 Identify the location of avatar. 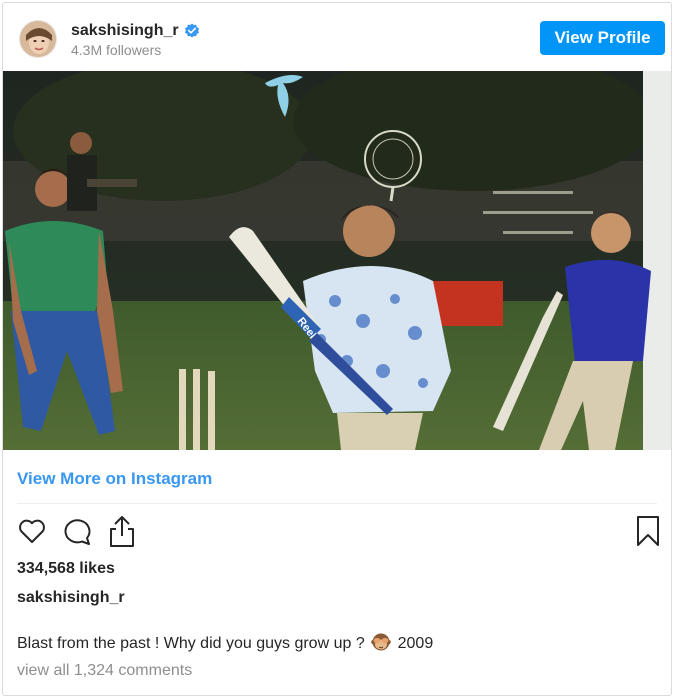
(38, 39).